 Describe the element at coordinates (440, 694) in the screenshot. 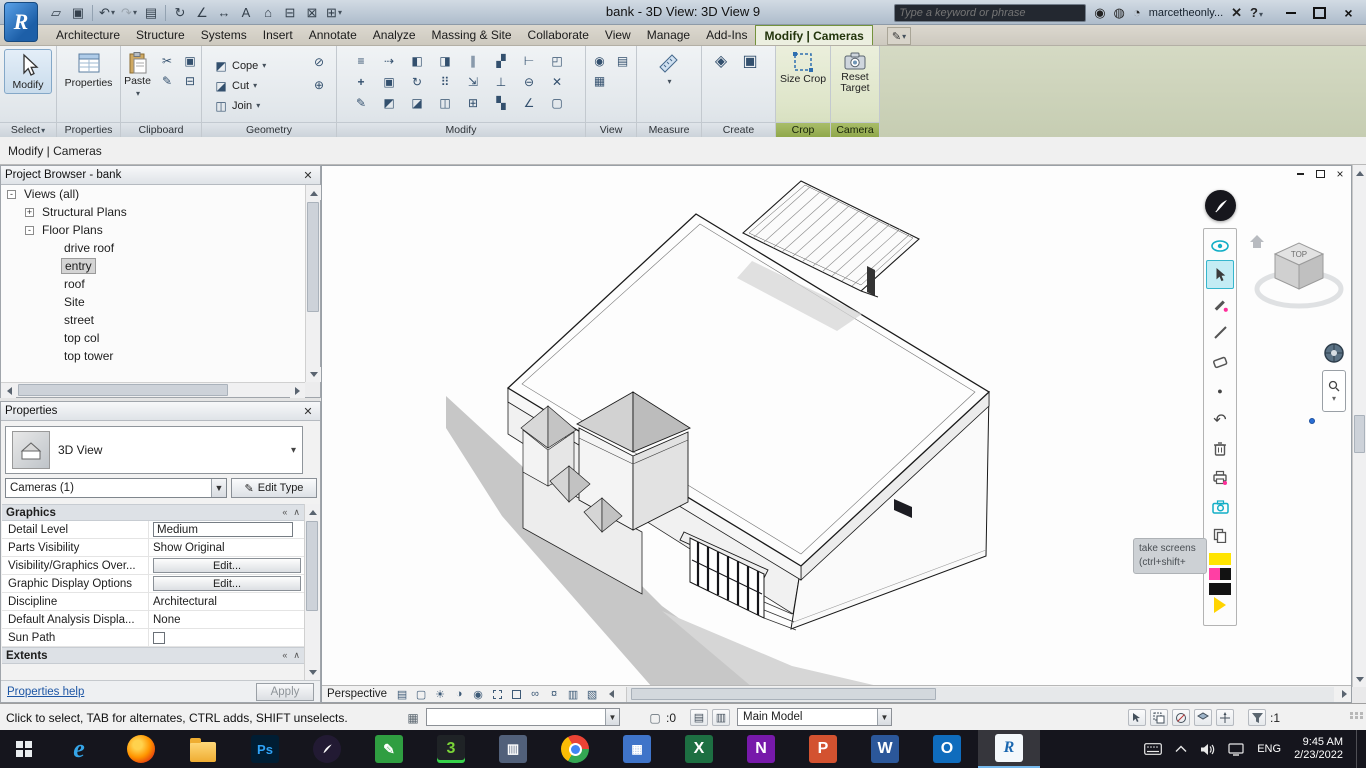

I see `sun-icon` at that location.